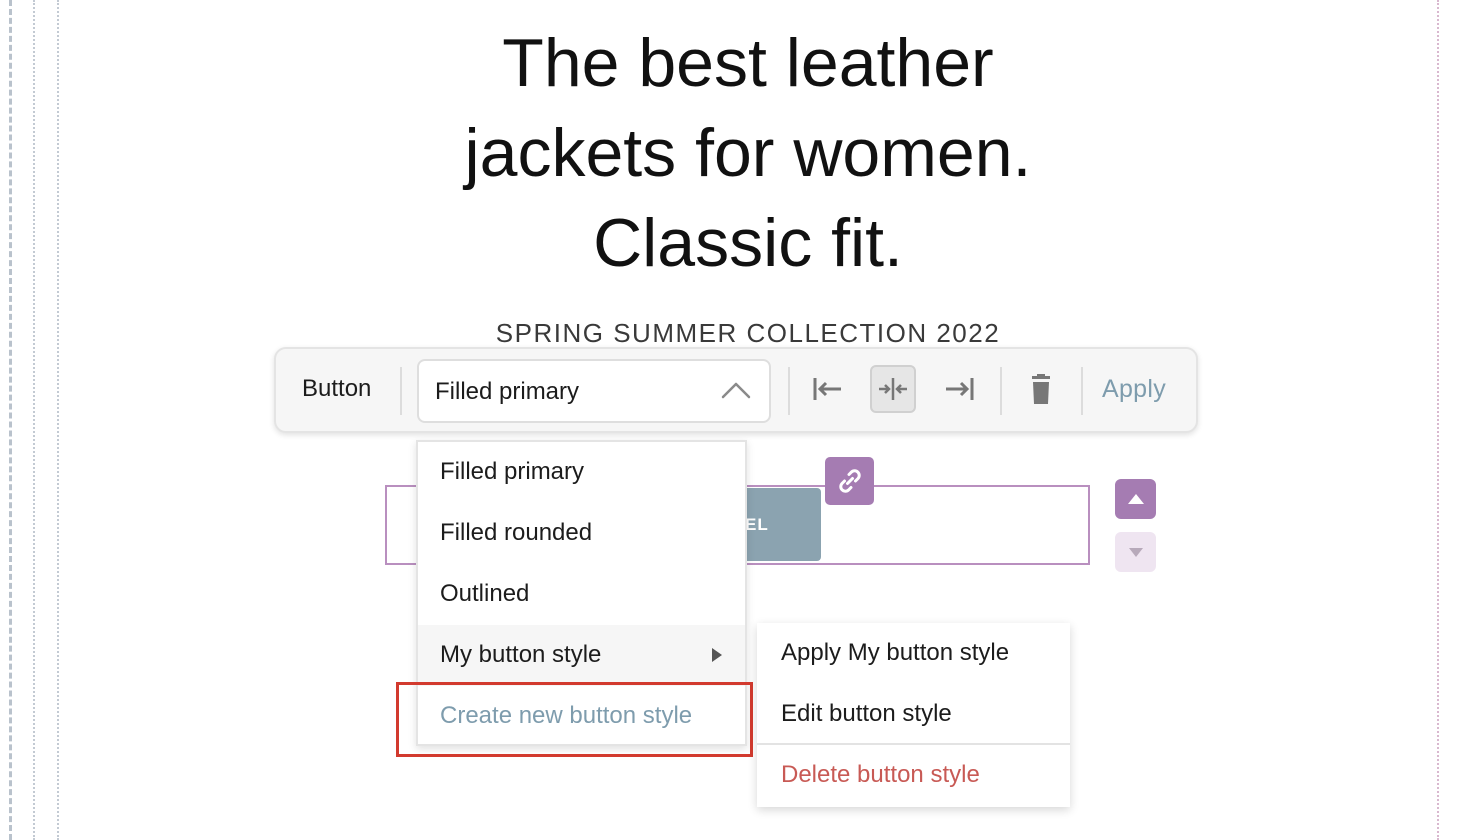 Image resolution: width=1458 pixels, height=840 pixels. I want to click on trash-icon, so click(1041, 389).